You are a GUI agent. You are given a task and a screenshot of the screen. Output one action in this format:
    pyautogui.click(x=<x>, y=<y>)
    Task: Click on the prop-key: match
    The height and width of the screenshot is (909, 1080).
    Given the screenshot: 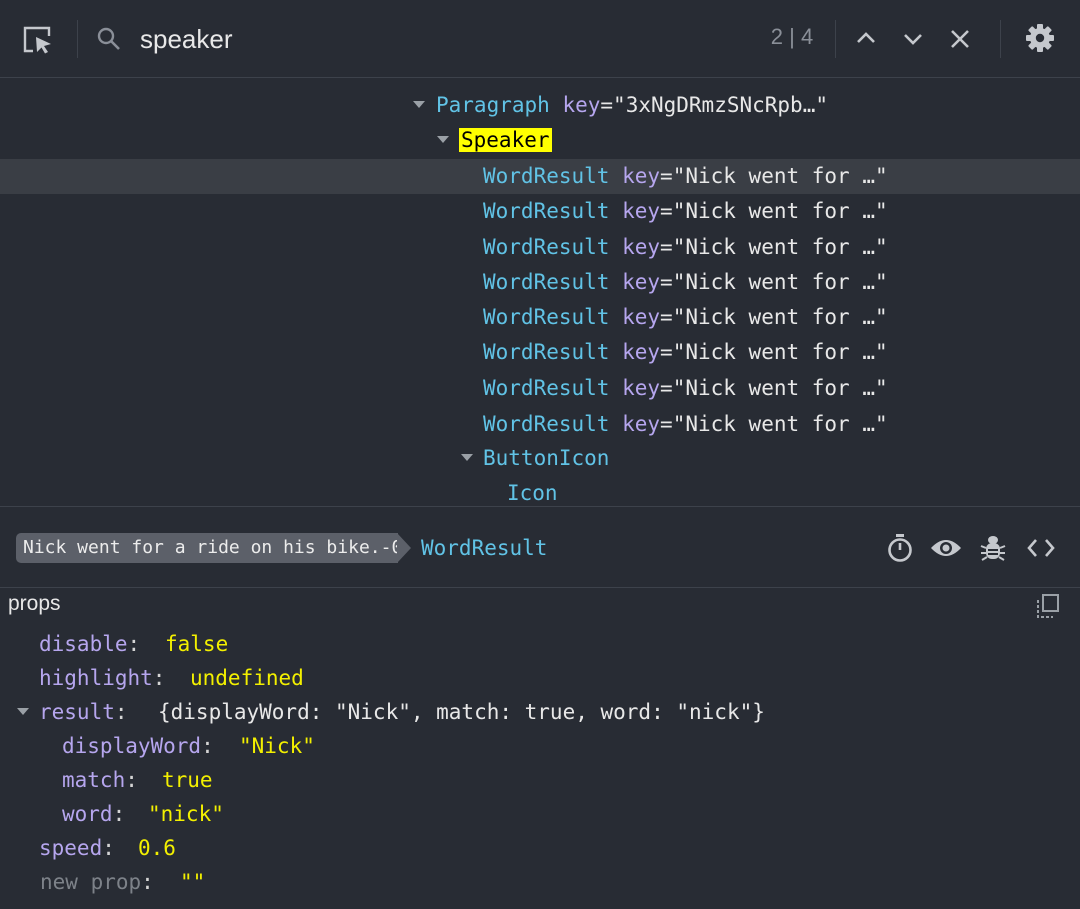 What is the action you would take?
    pyautogui.click(x=94, y=780)
    